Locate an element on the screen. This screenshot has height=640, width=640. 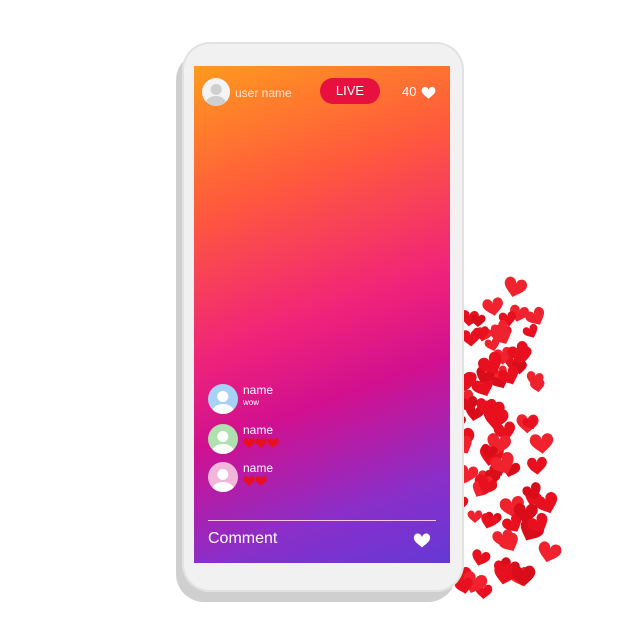
stream-header: user name LIVE 40 is located at coordinates (322, 91).